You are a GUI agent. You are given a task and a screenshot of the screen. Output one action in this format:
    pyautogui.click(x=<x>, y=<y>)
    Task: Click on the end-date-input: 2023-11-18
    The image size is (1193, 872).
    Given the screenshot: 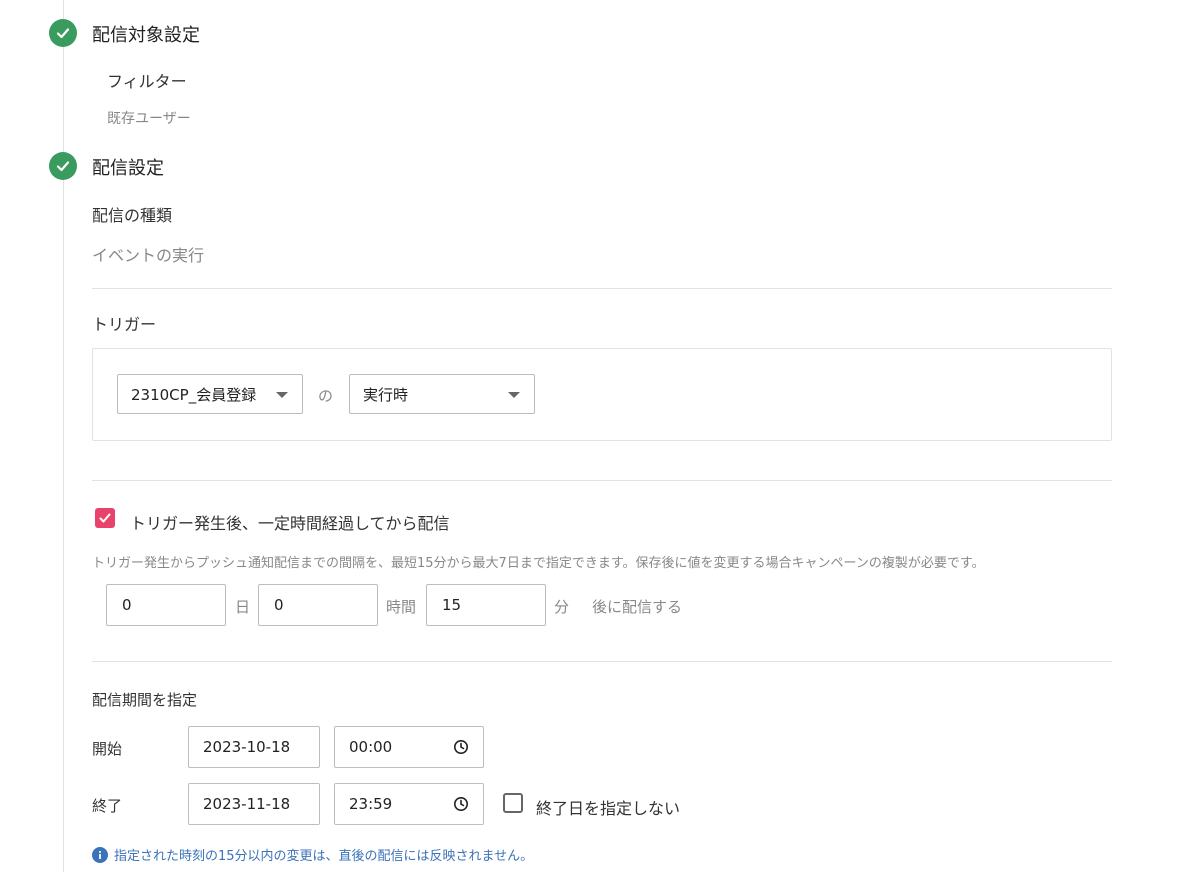 What is the action you would take?
    pyautogui.click(x=254, y=804)
    